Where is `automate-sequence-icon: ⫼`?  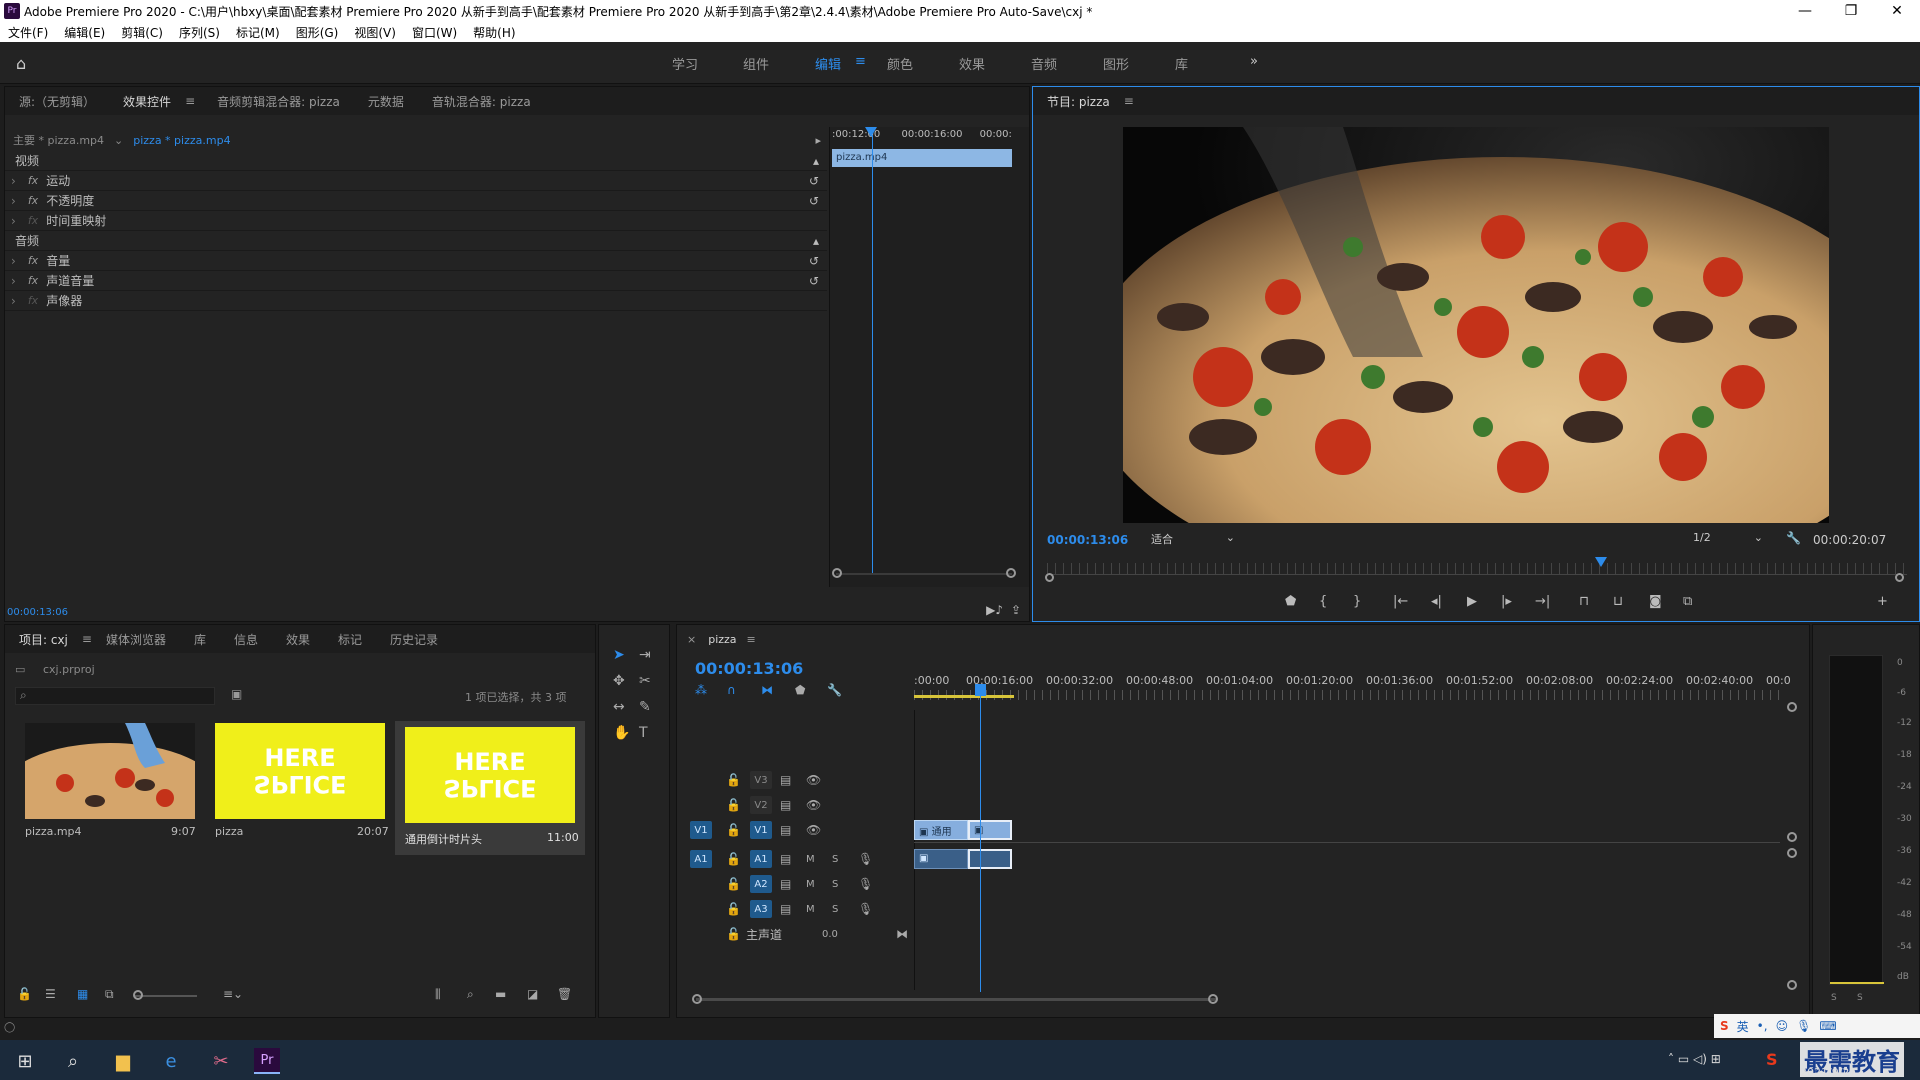 automate-sequence-icon: ⫼ is located at coordinates (438, 994).